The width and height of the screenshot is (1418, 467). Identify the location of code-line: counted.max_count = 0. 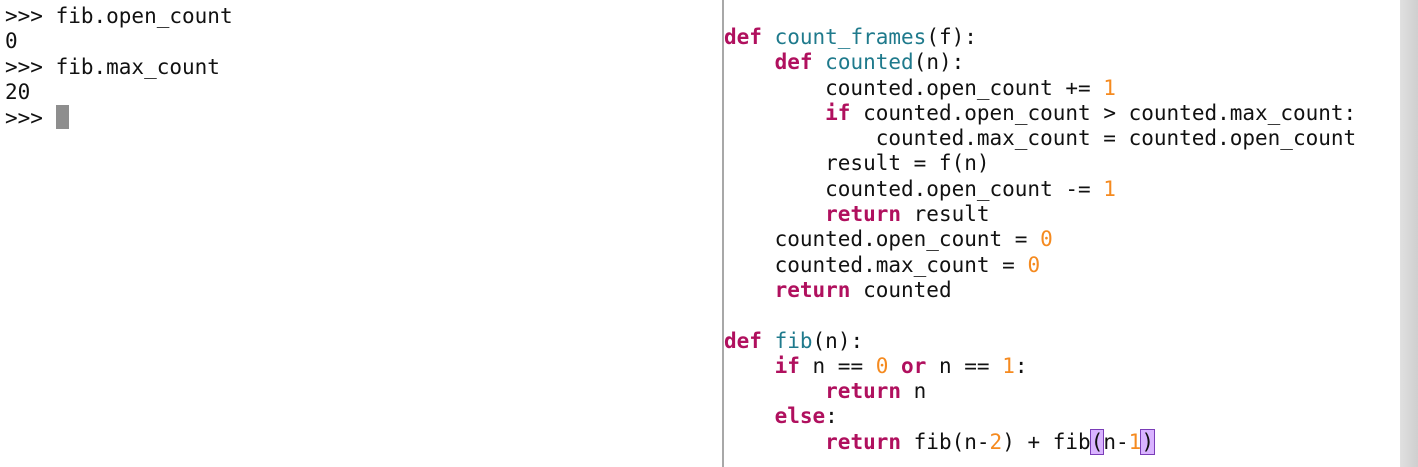
(1040, 265).